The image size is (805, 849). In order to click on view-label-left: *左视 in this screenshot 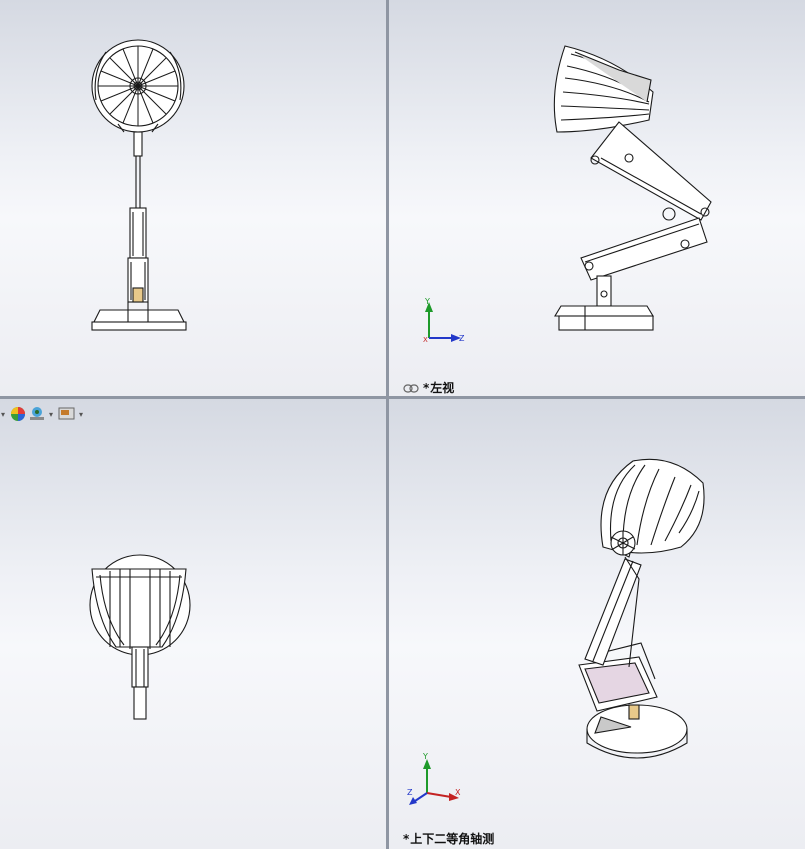, I will do `click(428, 387)`.